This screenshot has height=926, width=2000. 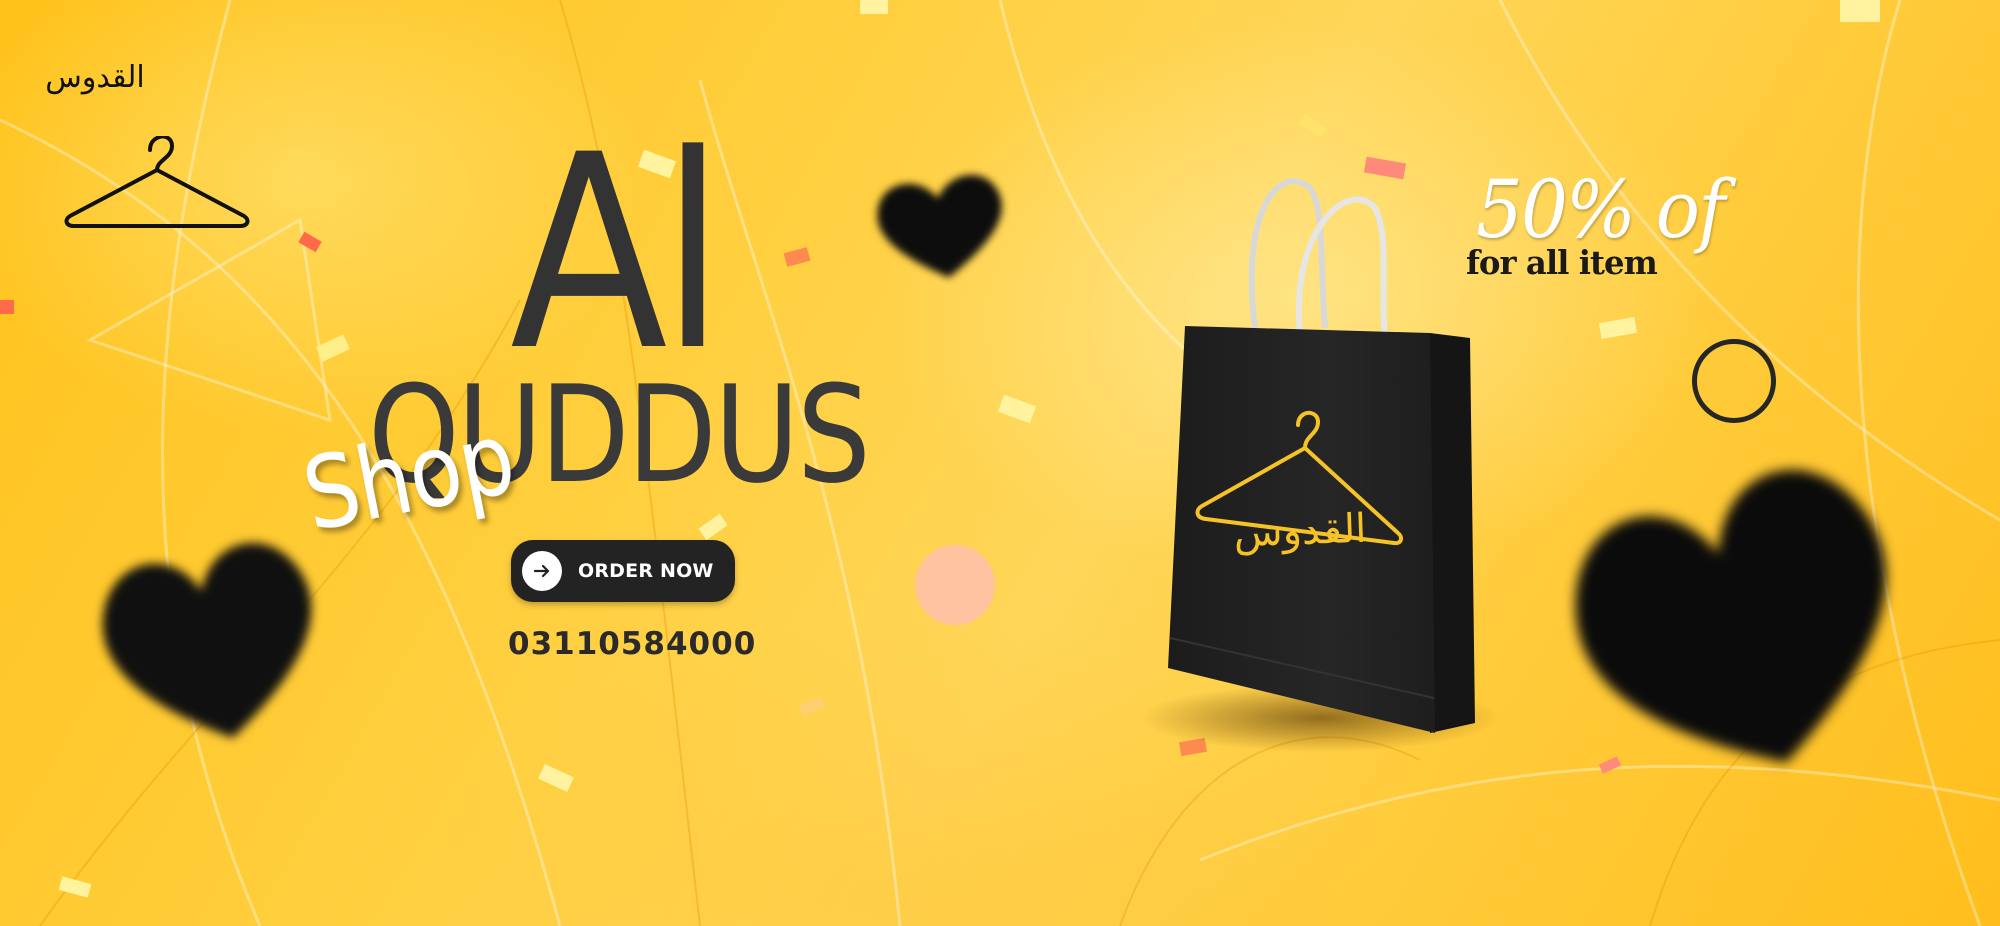 What do you see at coordinates (1320, 465) in the screenshot?
I see `shopping-bag-image` at bounding box center [1320, 465].